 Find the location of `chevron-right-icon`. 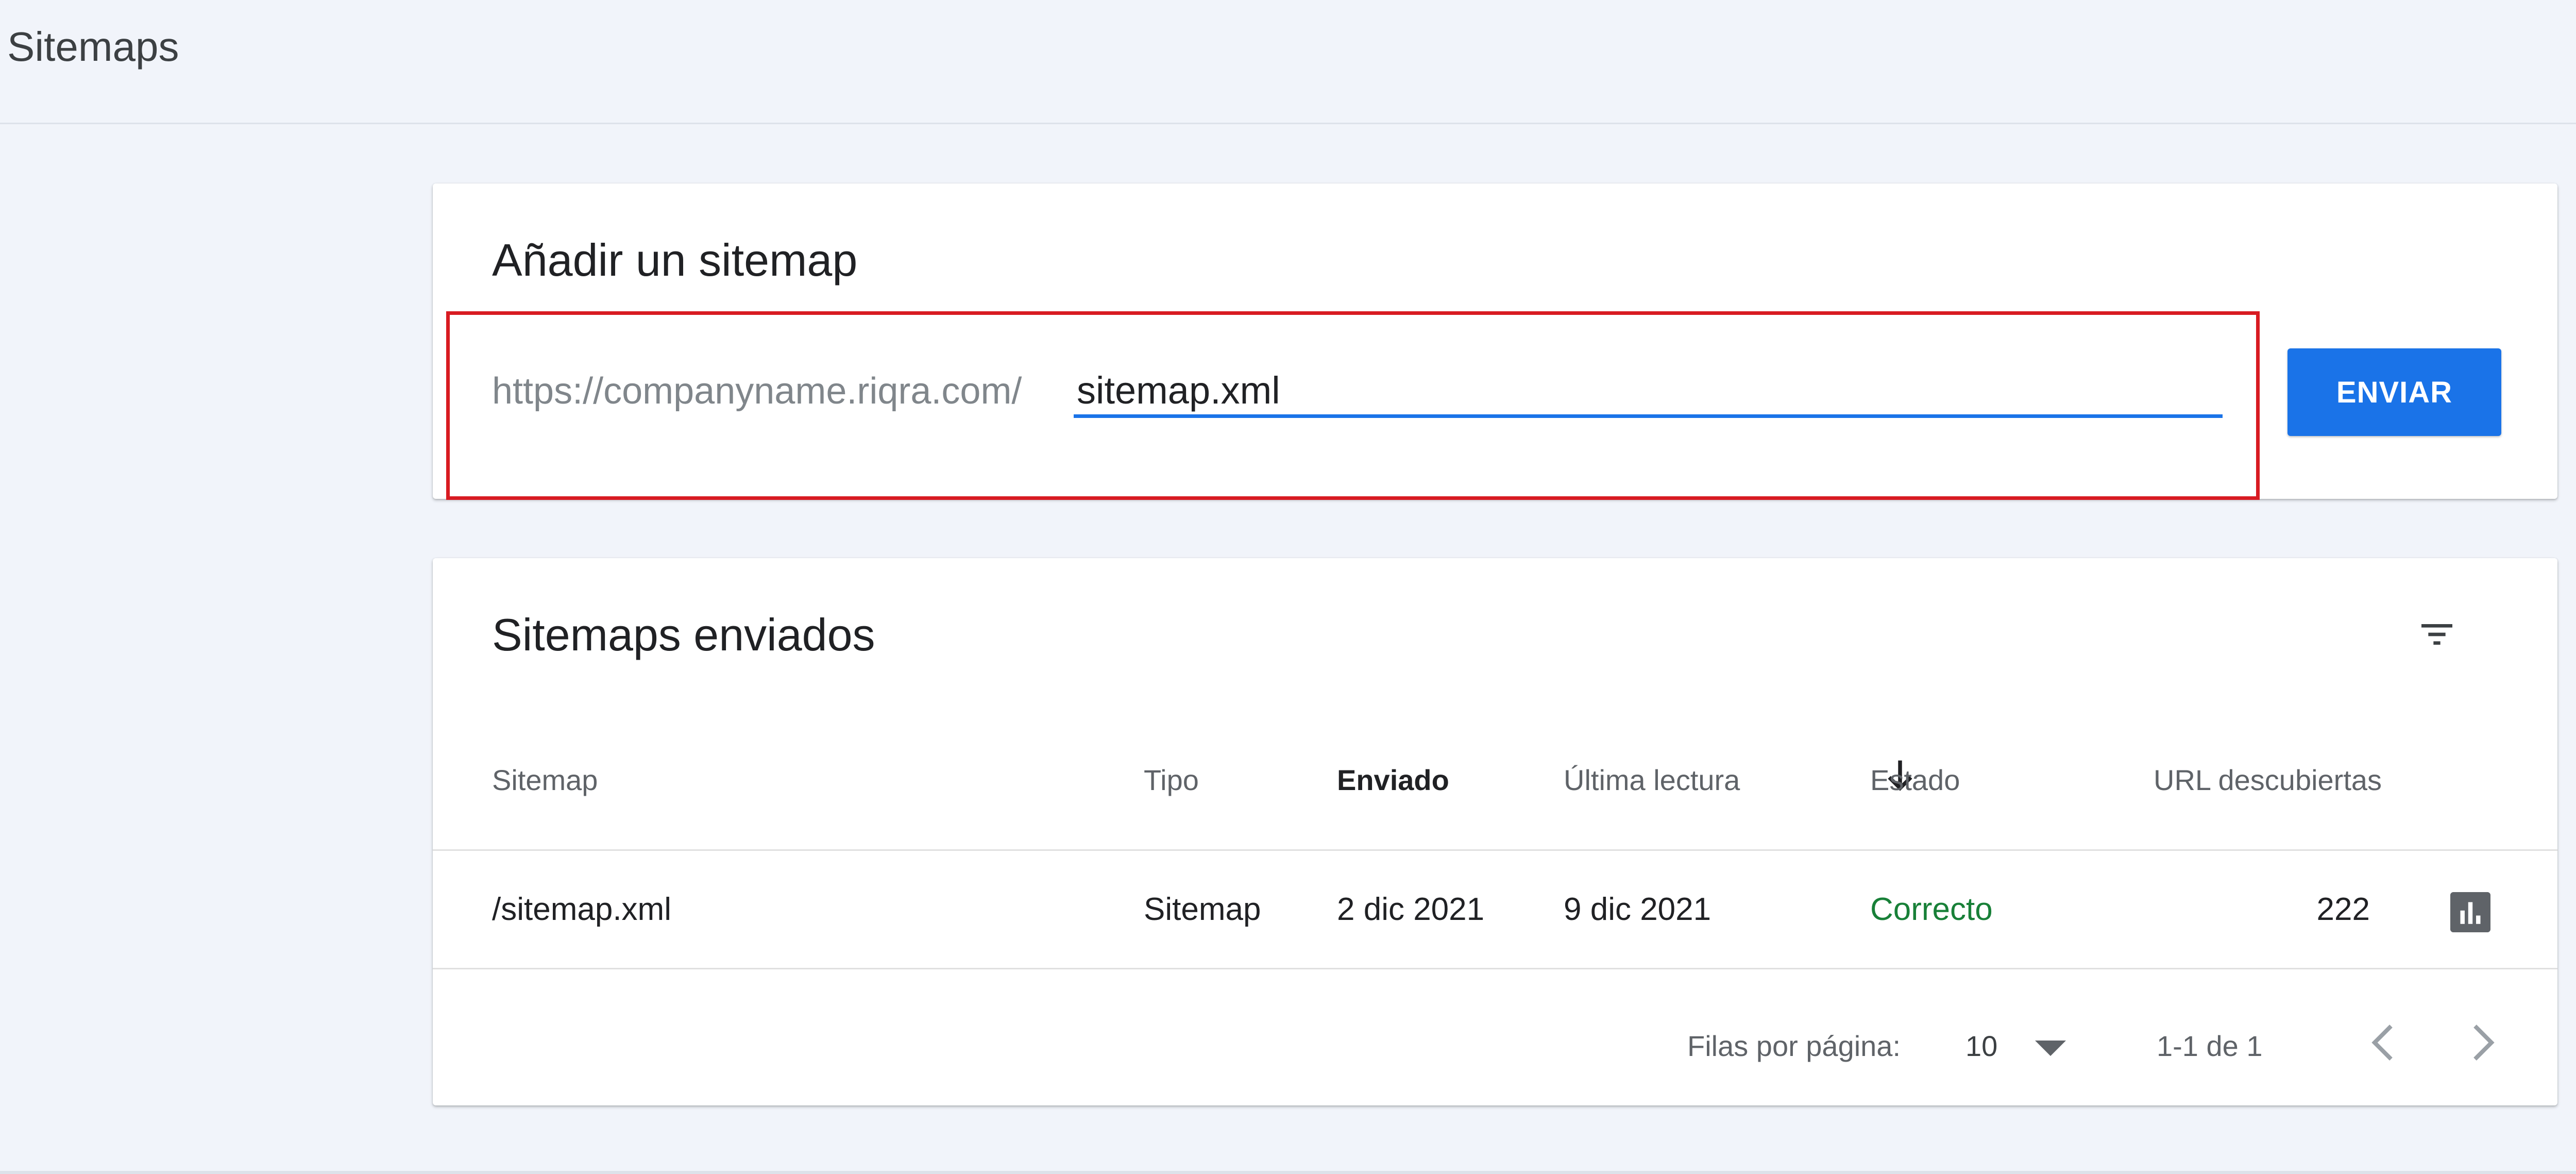

chevron-right-icon is located at coordinates (2483, 1042).